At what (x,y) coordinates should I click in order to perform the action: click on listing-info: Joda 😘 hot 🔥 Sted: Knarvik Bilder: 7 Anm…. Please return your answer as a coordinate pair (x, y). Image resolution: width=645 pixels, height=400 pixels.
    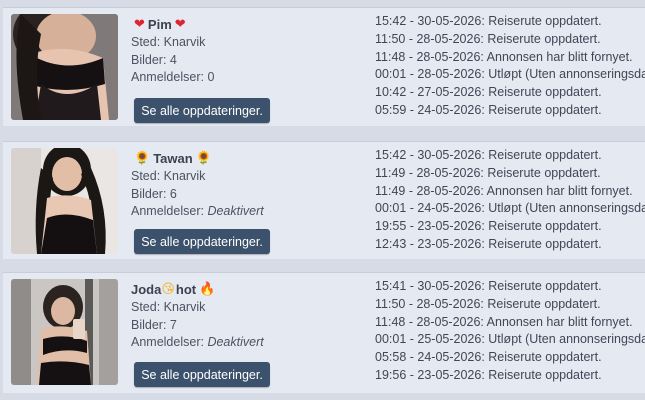
    Looking at the image, I should click on (241, 315).